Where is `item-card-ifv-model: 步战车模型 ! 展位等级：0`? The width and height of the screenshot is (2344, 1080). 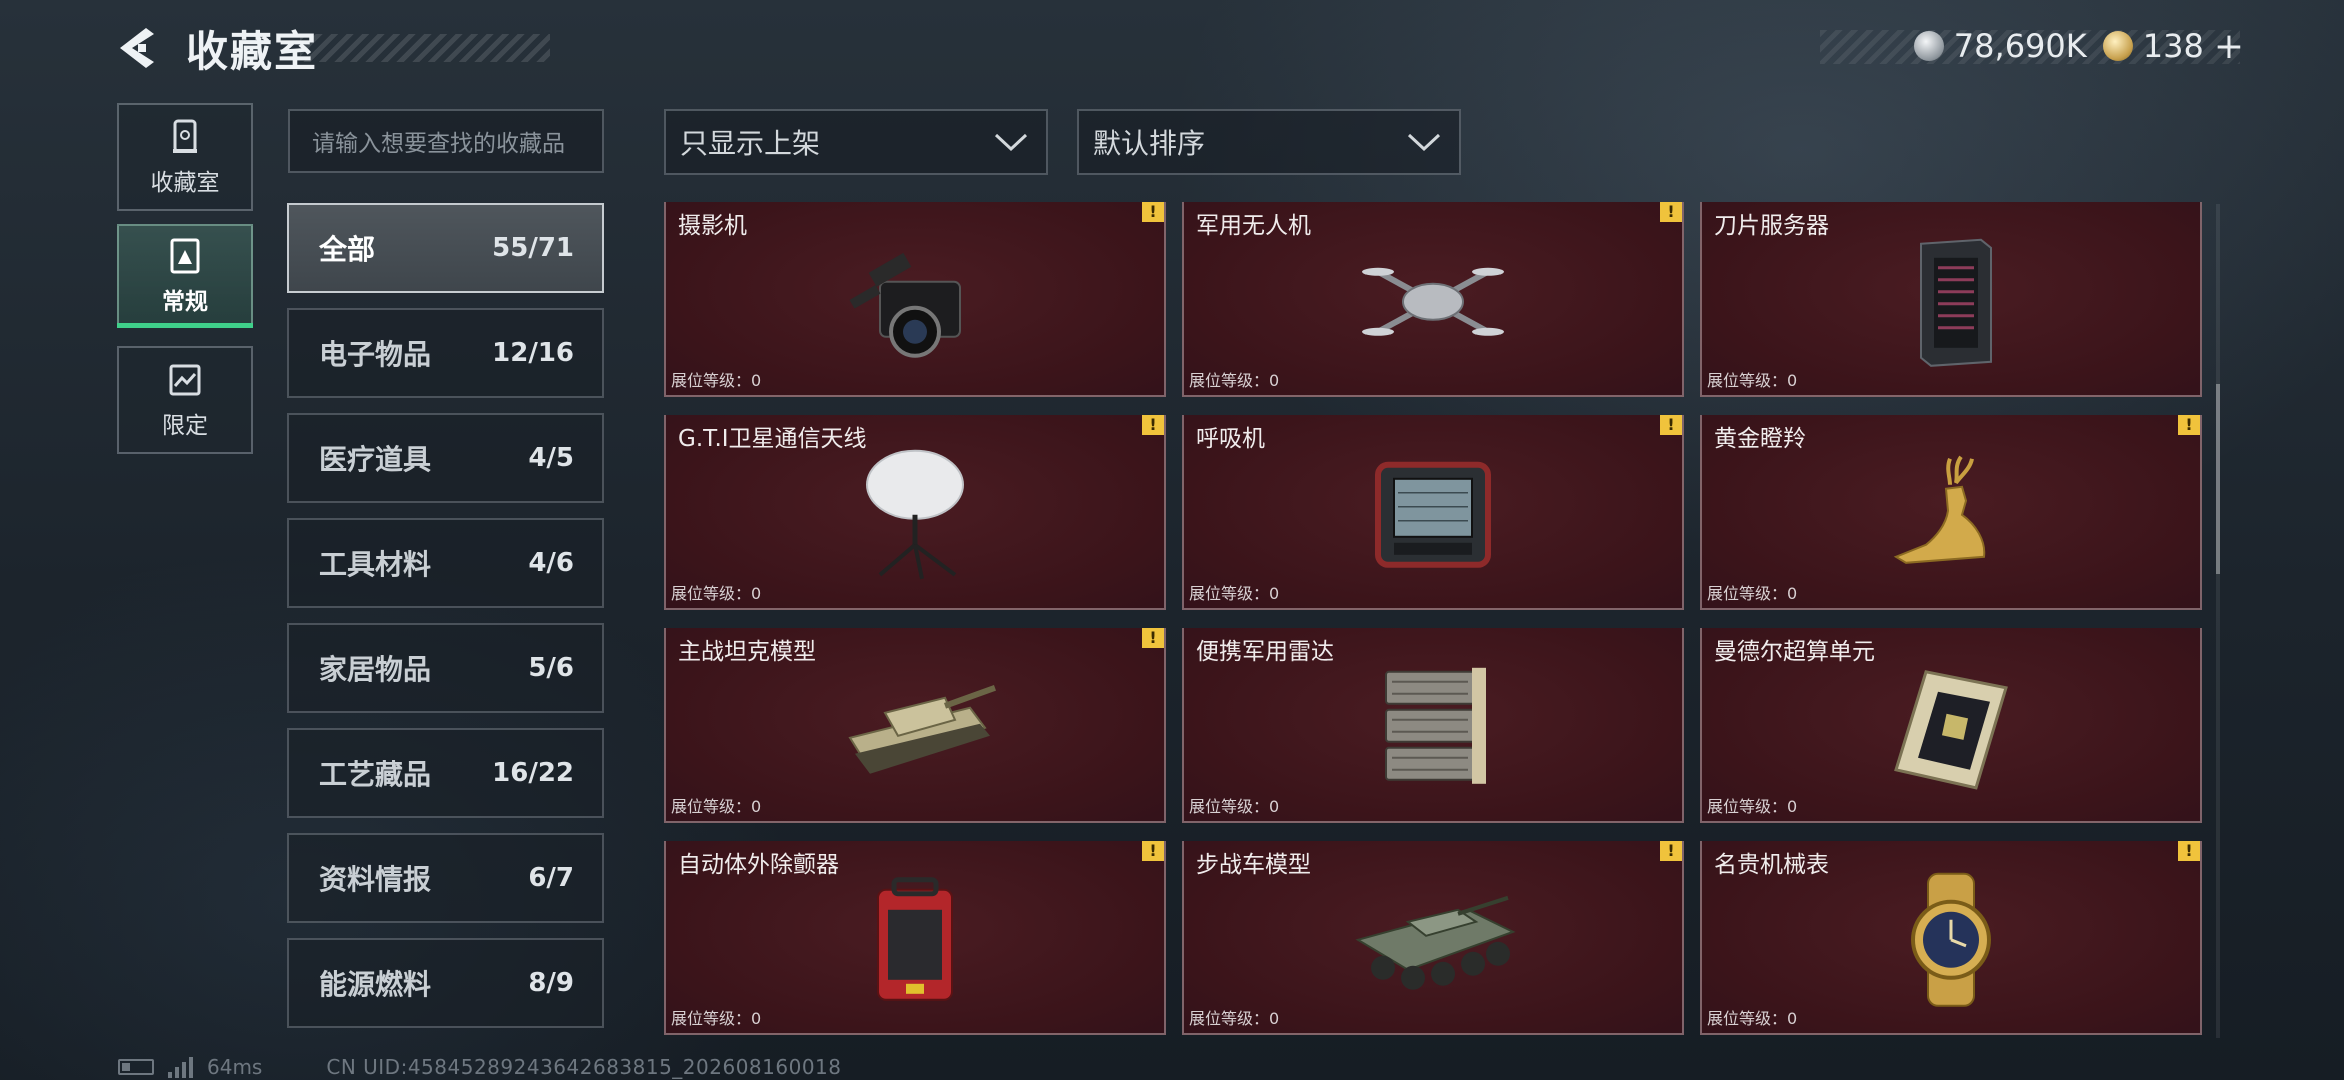 item-card-ifv-model: 步战车模型 ! 展位等级：0 is located at coordinates (1433, 938).